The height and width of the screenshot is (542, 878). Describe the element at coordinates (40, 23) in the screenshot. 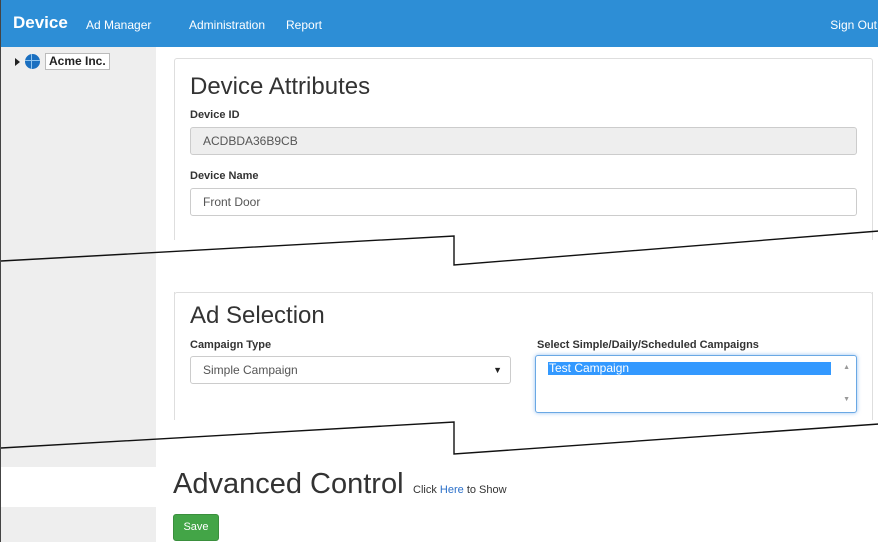

I see `brand-link: Device` at that location.